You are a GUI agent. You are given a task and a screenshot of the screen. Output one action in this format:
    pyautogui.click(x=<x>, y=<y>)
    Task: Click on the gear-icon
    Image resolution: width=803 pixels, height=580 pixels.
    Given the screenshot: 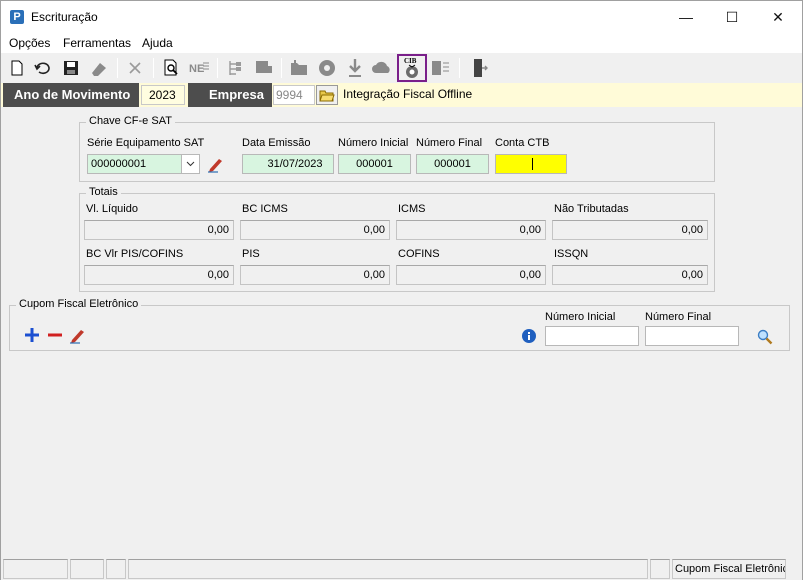 What is the action you would take?
    pyautogui.click(x=327, y=68)
    